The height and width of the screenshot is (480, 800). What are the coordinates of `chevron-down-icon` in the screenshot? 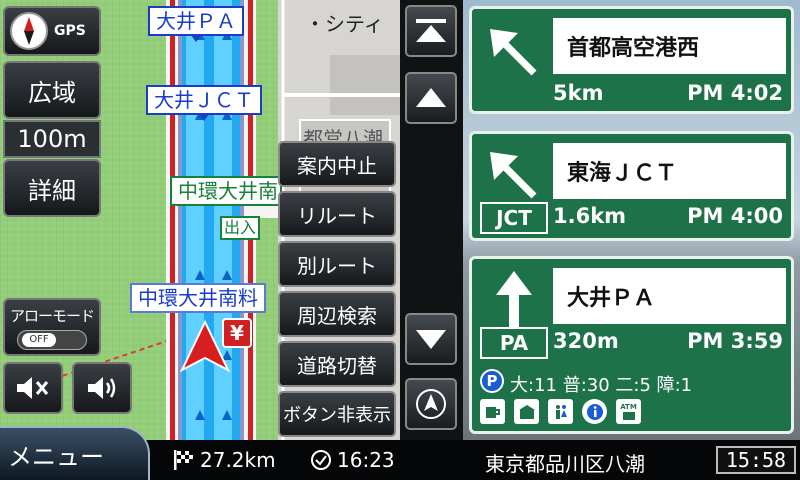 It's located at (431, 339).